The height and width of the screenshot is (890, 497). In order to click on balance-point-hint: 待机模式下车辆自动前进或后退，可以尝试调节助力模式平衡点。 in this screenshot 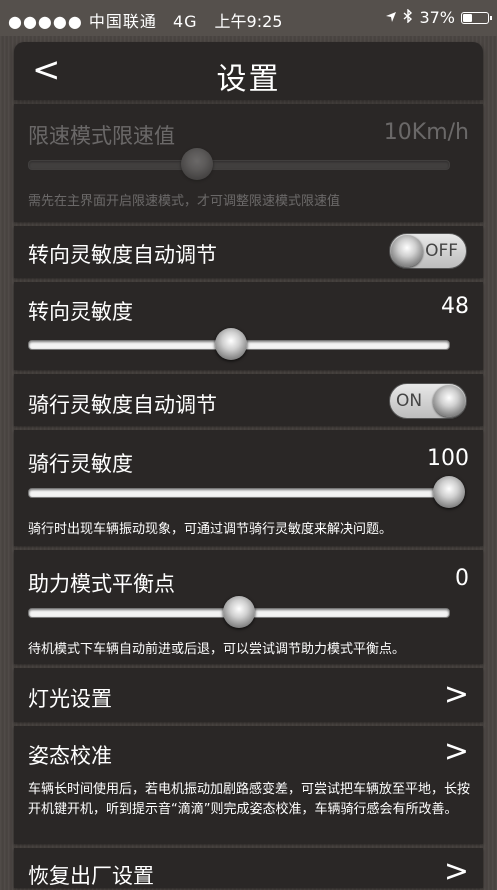, I will do `click(217, 649)`.